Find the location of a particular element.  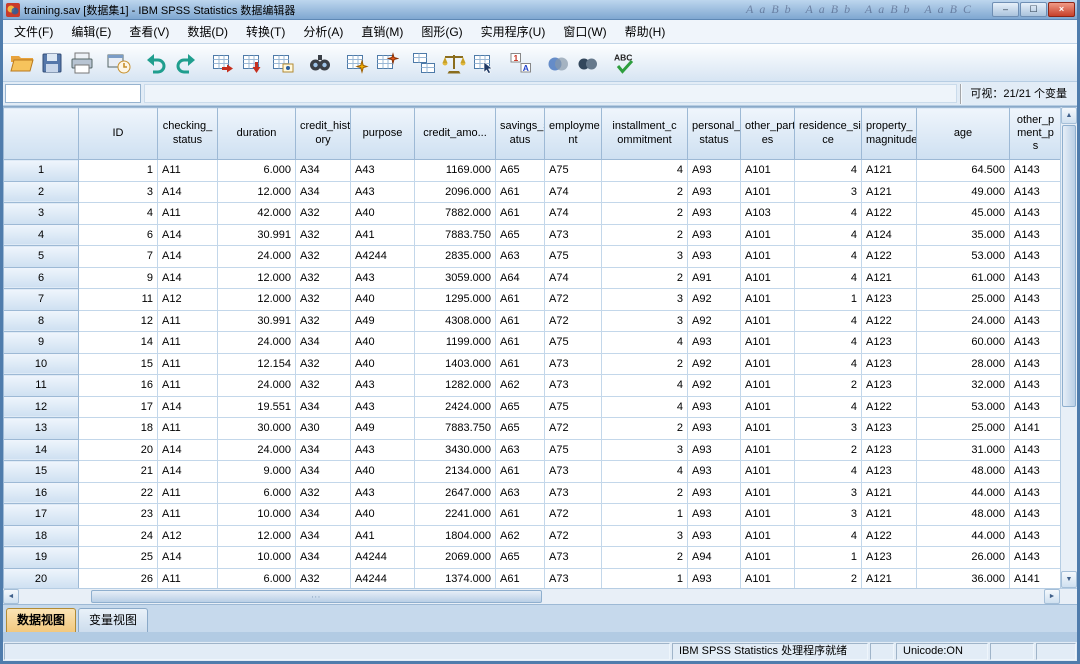

data-cell: 1374.000 is located at coordinates (455, 577).